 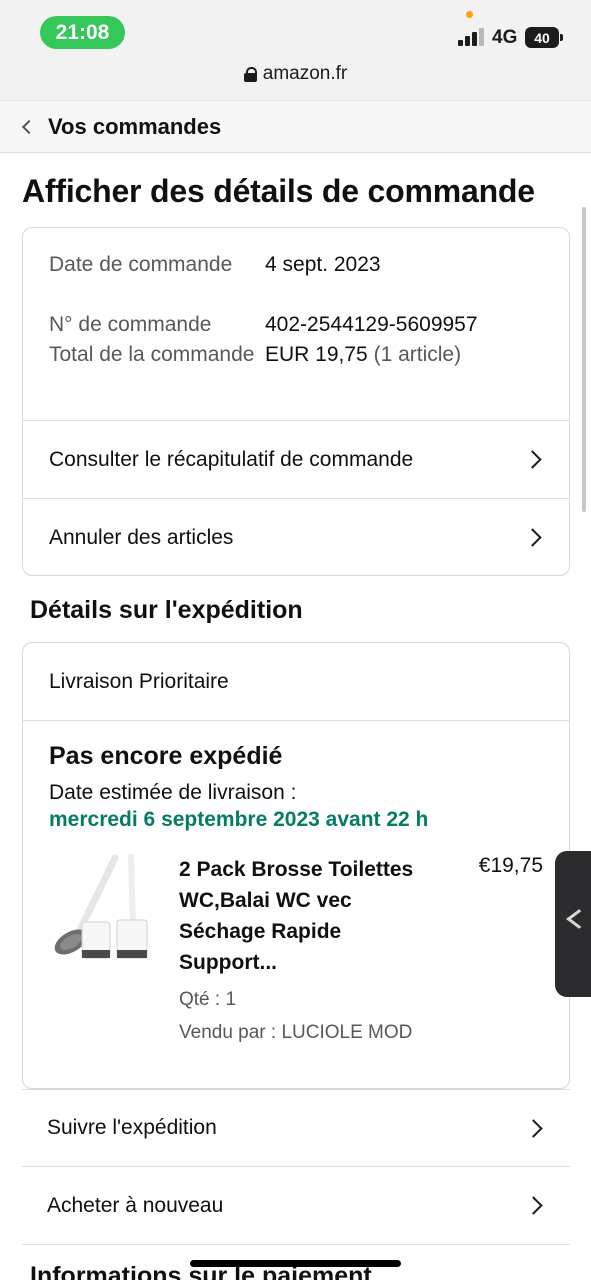 I want to click on cellular-signal-icon, so click(x=472, y=37).